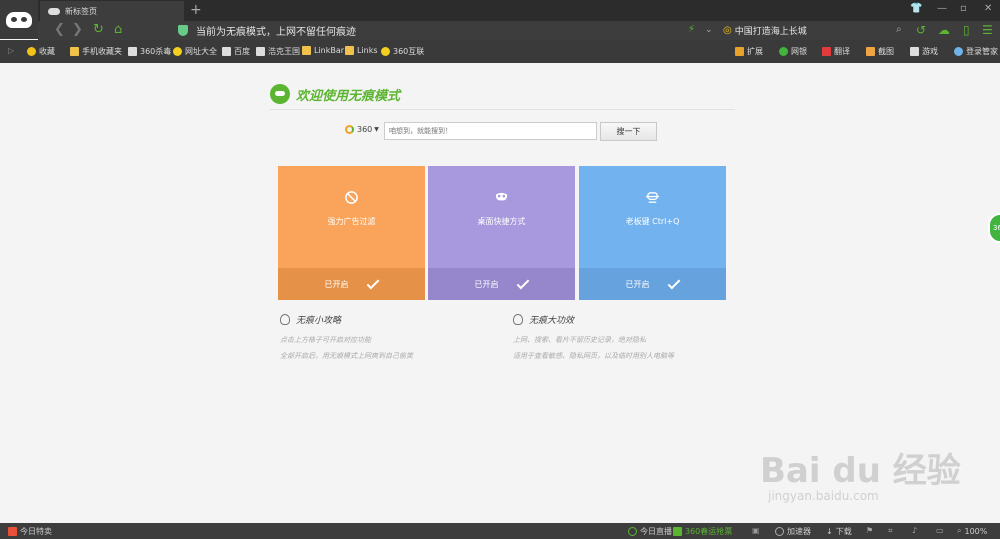 The height and width of the screenshot is (539, 1000). I want to click on search-hint-text: 中国打造海上长城, so click(770, 32).